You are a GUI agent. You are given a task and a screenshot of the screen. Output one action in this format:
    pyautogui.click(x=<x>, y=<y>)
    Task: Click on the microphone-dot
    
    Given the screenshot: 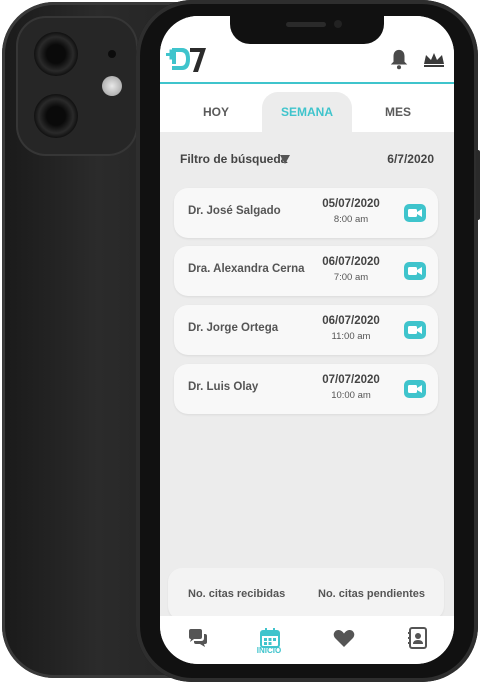 What is the action you would take?
    pyautogui.click(x=112, y=54)
    